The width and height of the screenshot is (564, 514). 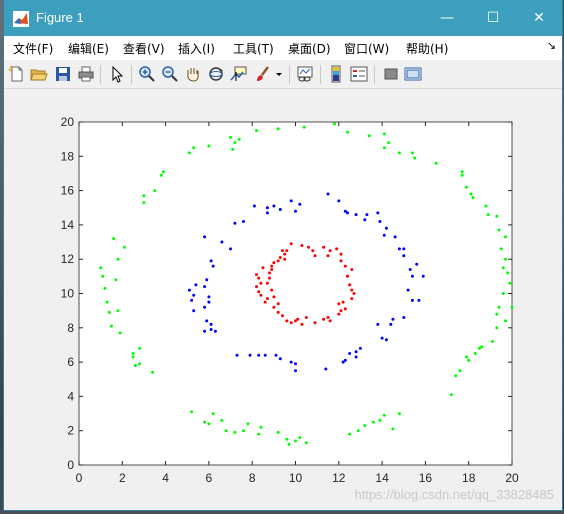 I want to click on menu-window: 窗口(W), so click(x=366, y=48).